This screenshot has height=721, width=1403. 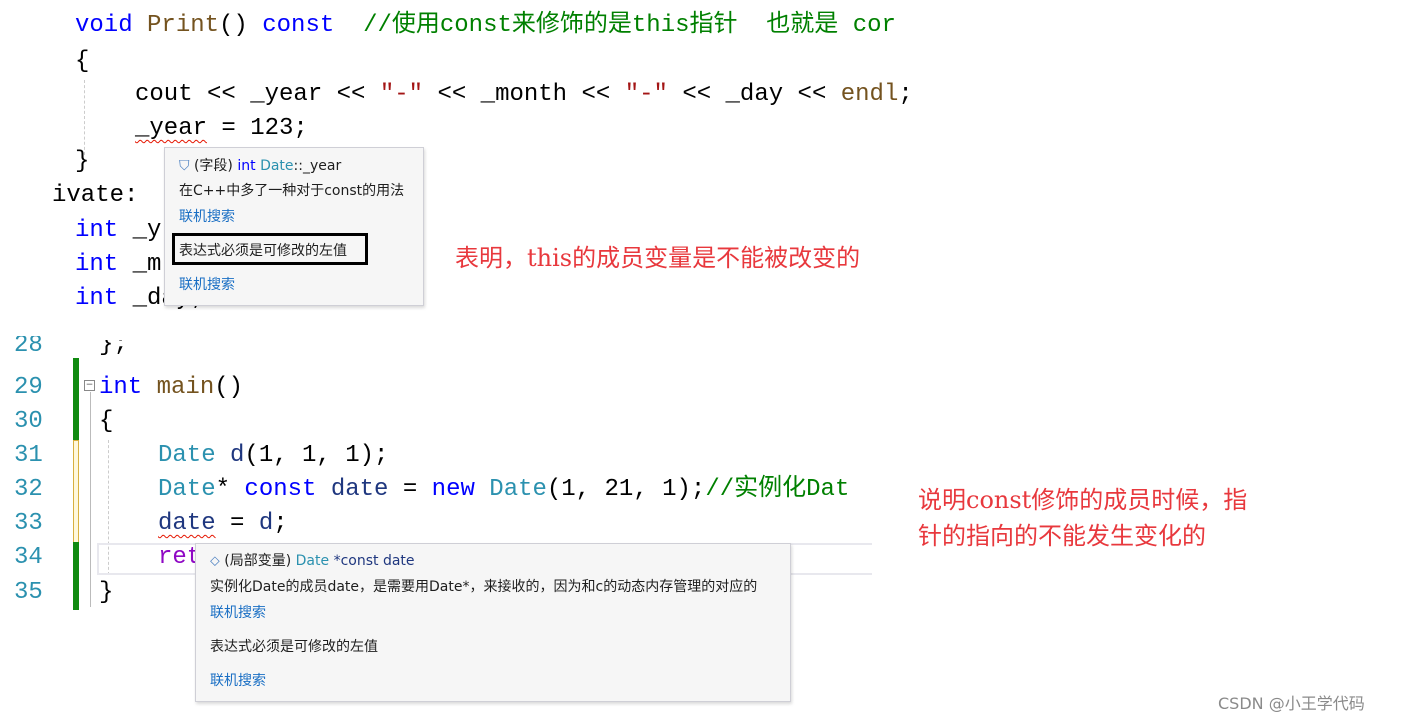 What do you see at coordinates (1291, 703) in the screenshot?
I see `watermark: CSDN @小王学代码` at bounding box center [1291, 703].